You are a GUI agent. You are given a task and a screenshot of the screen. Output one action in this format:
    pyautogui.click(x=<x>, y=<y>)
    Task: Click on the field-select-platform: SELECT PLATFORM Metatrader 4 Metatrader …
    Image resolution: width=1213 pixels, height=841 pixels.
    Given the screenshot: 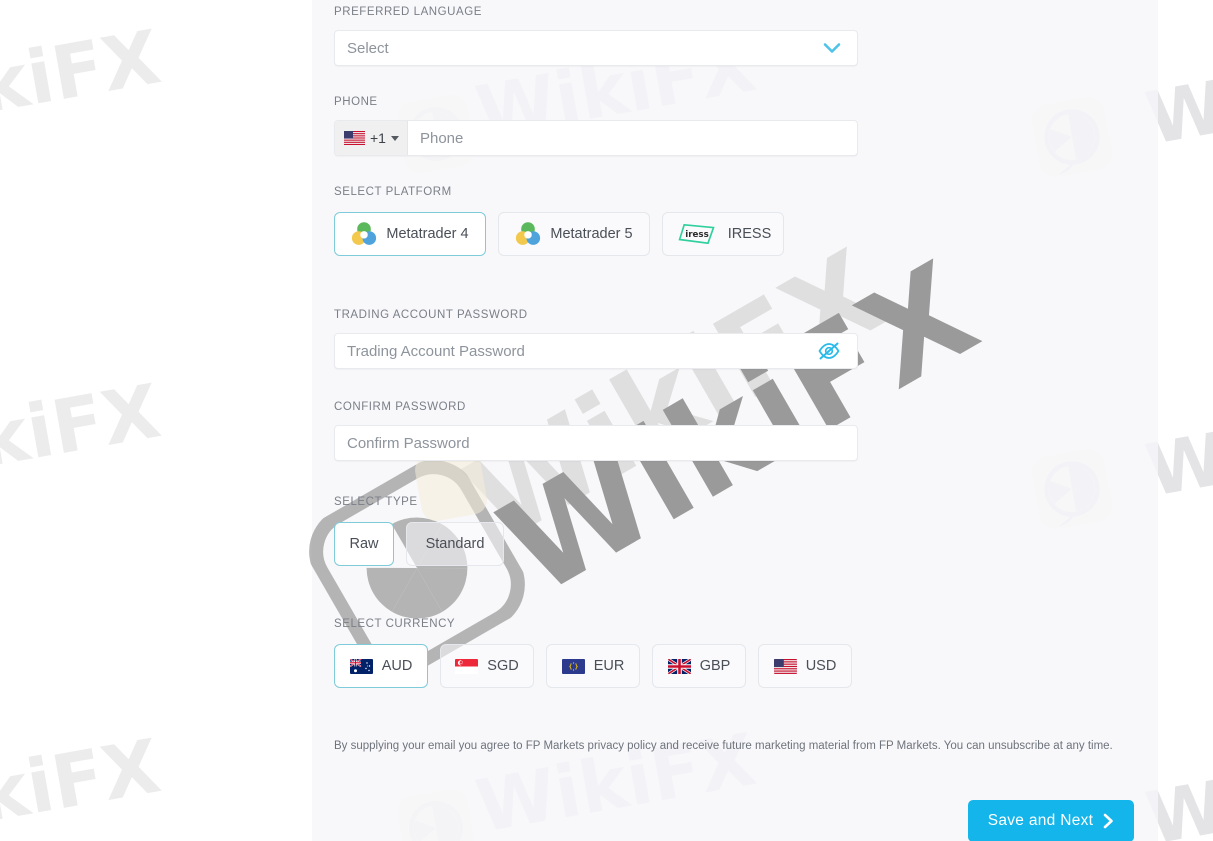 What is the action you would take?
    pyautogui.click(x=559, y=221)
    